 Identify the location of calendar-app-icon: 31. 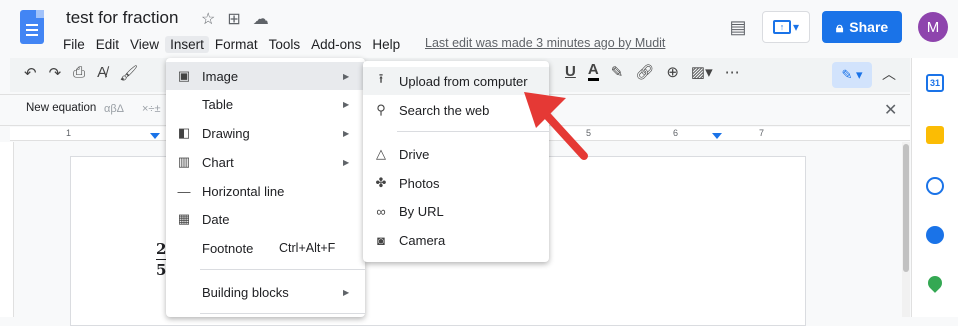
(935, 83).